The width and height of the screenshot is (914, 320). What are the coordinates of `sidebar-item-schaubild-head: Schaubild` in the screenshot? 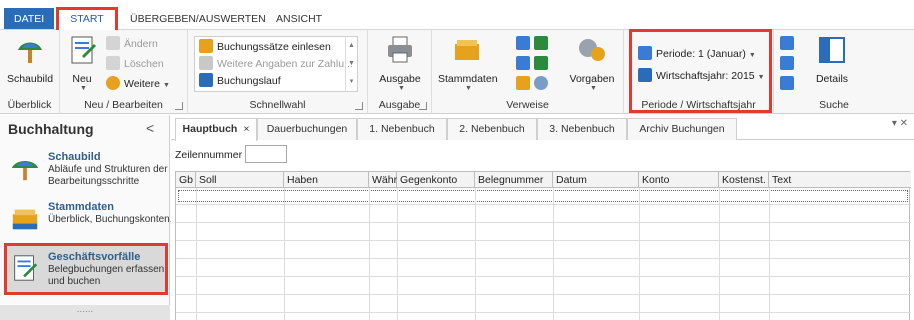 It's located at (74, 157).